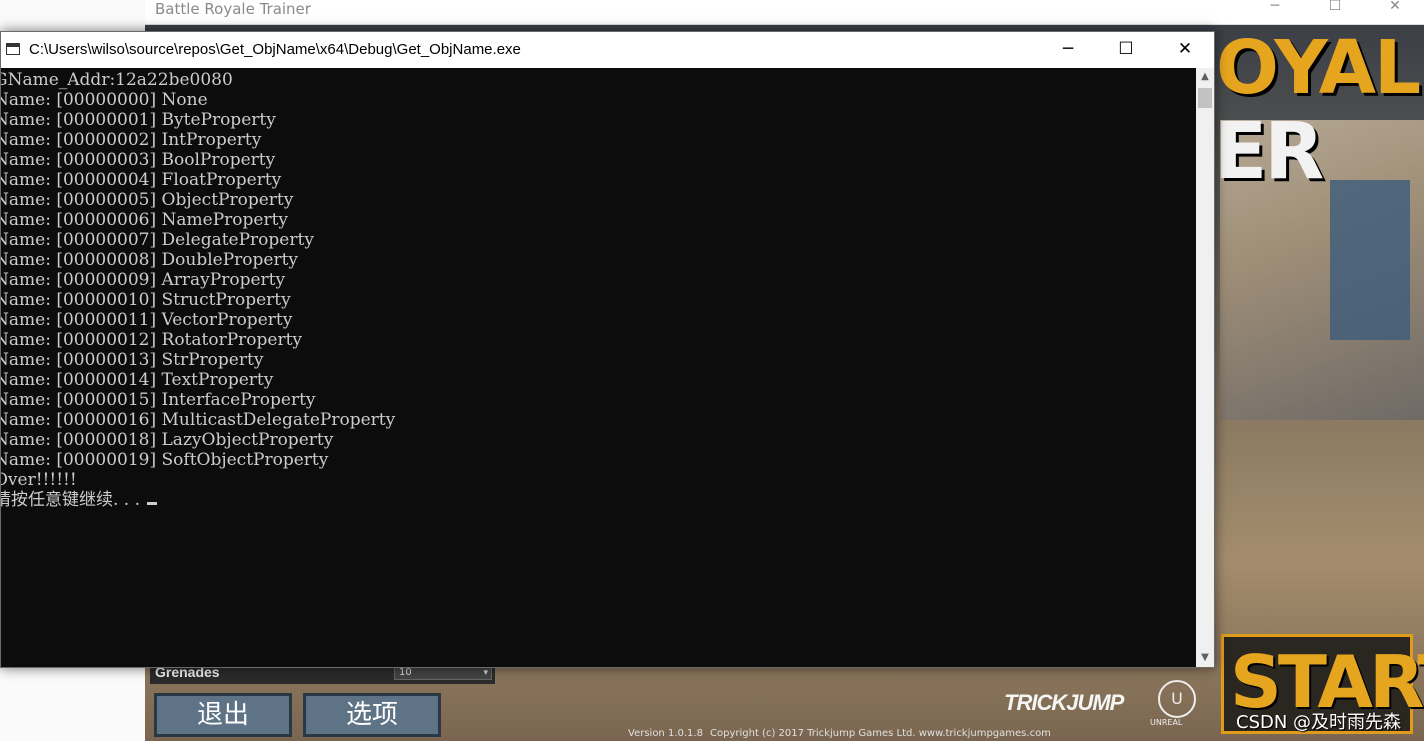  What do you see at coordinates (372, 715) in the screenshot?
I see `options-button: 选项` at bounding box center [372, 715].